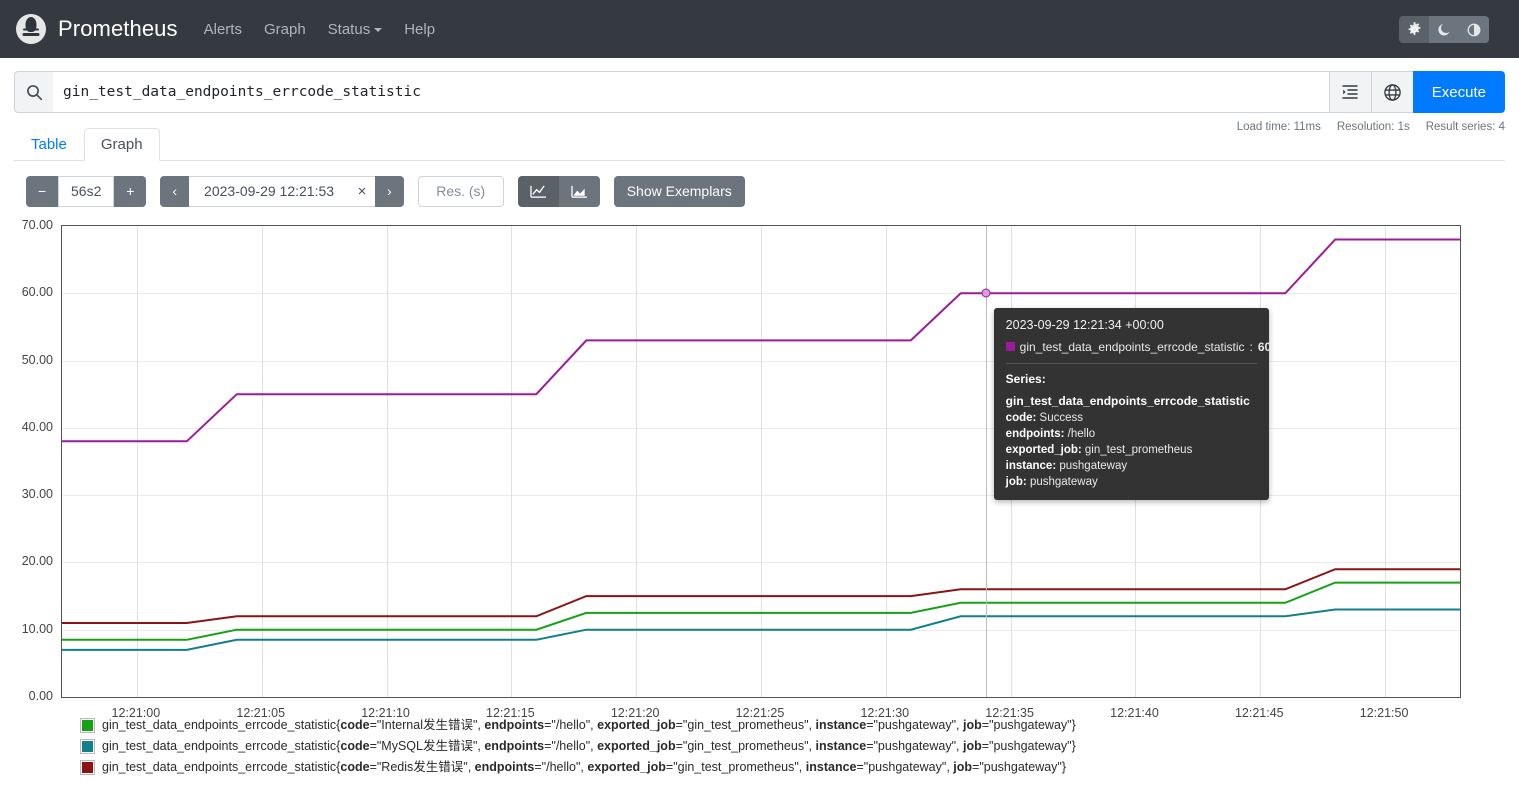  I want to click on x-axis-tick-label: 12:21:50, so click(1384, 713).